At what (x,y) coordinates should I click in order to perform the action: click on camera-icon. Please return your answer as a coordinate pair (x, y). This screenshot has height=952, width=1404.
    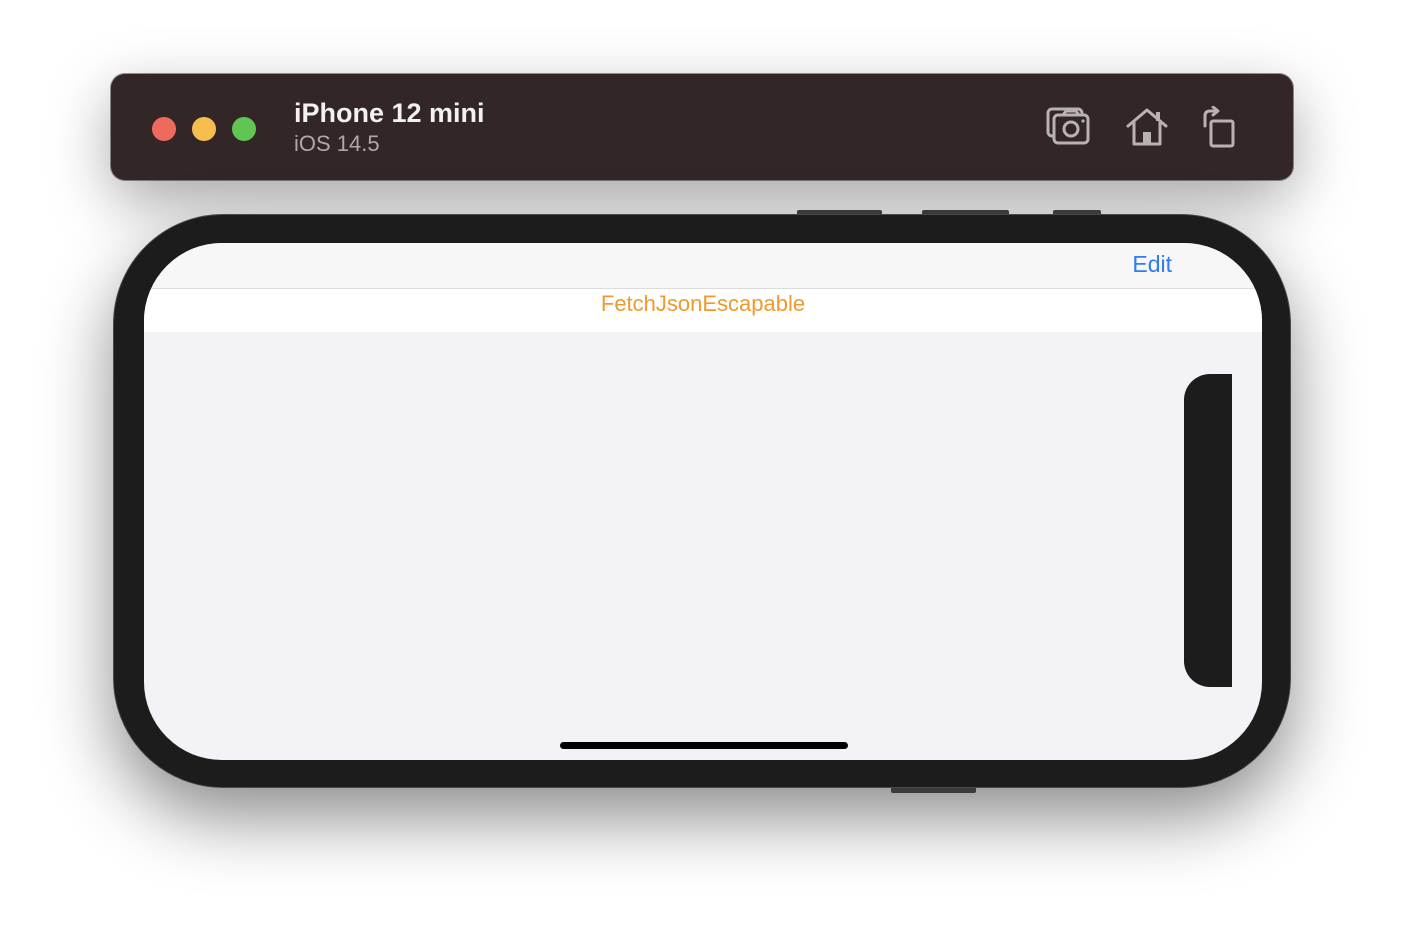
    Looking at the image, I should click on (1068, 126).